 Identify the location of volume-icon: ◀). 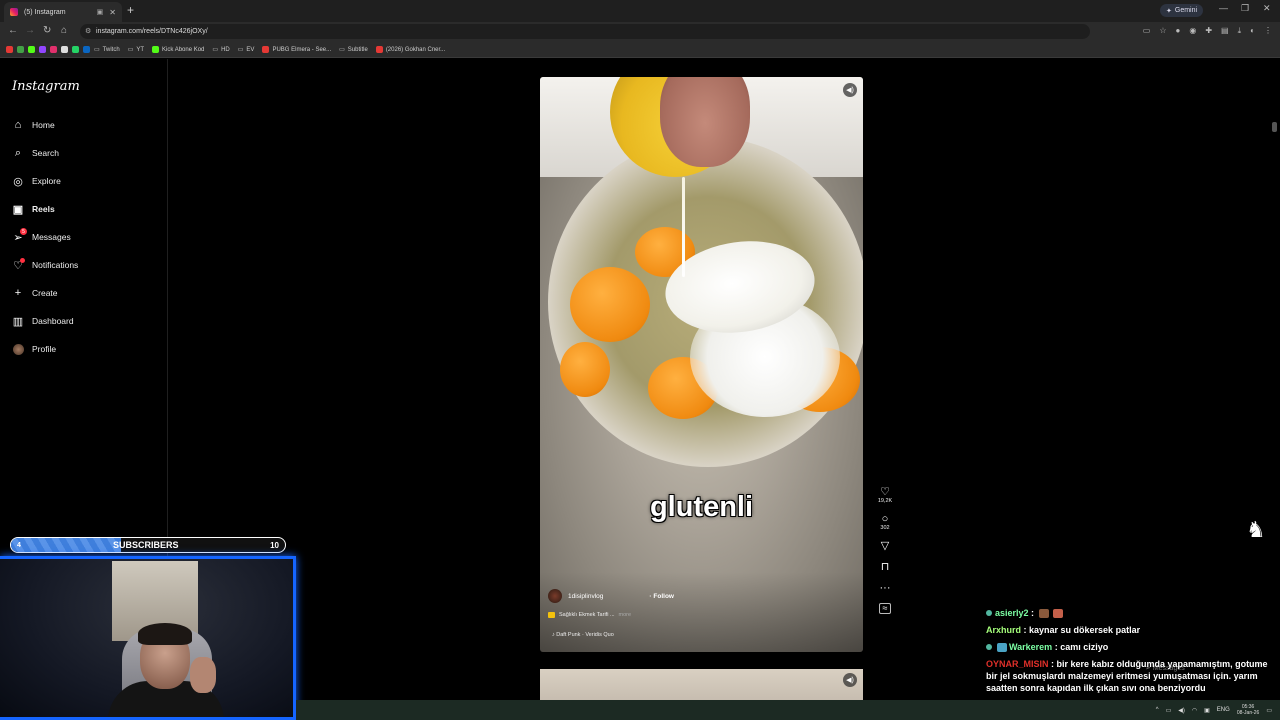
(1181, 710).